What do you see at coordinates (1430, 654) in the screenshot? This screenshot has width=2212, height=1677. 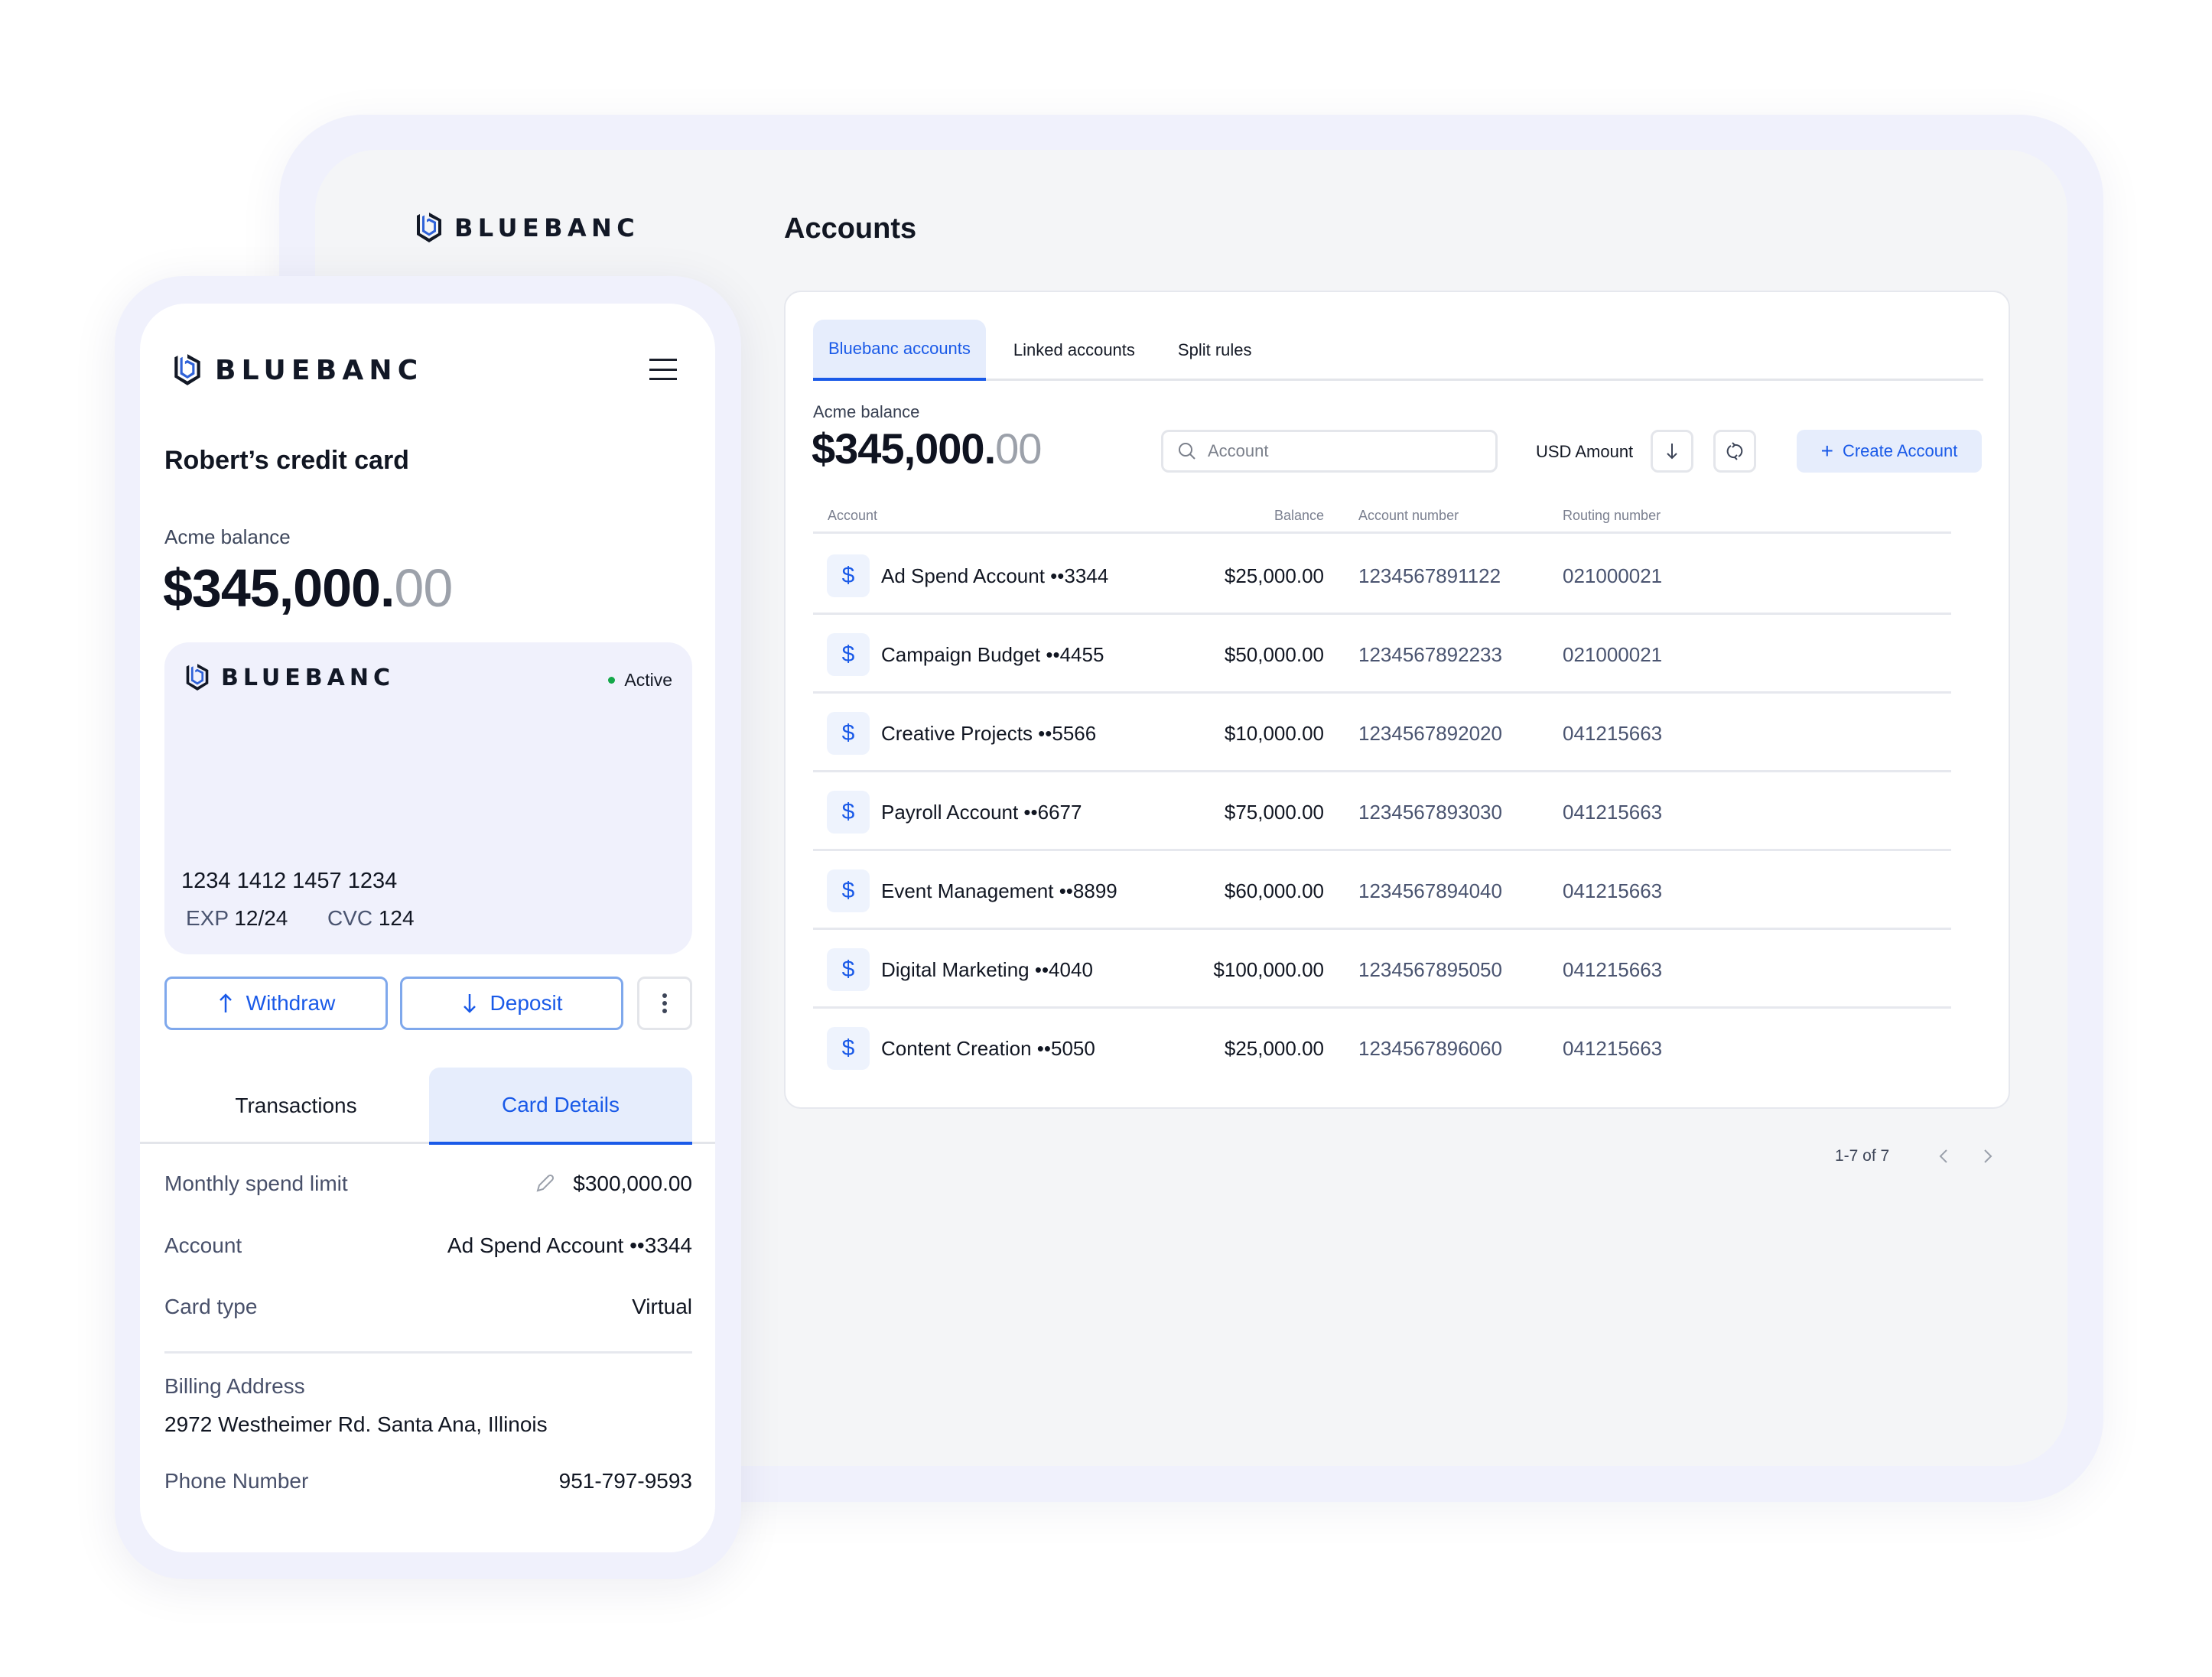 I see `account-number: 1234567892233` at bounding box center [1430, 654].